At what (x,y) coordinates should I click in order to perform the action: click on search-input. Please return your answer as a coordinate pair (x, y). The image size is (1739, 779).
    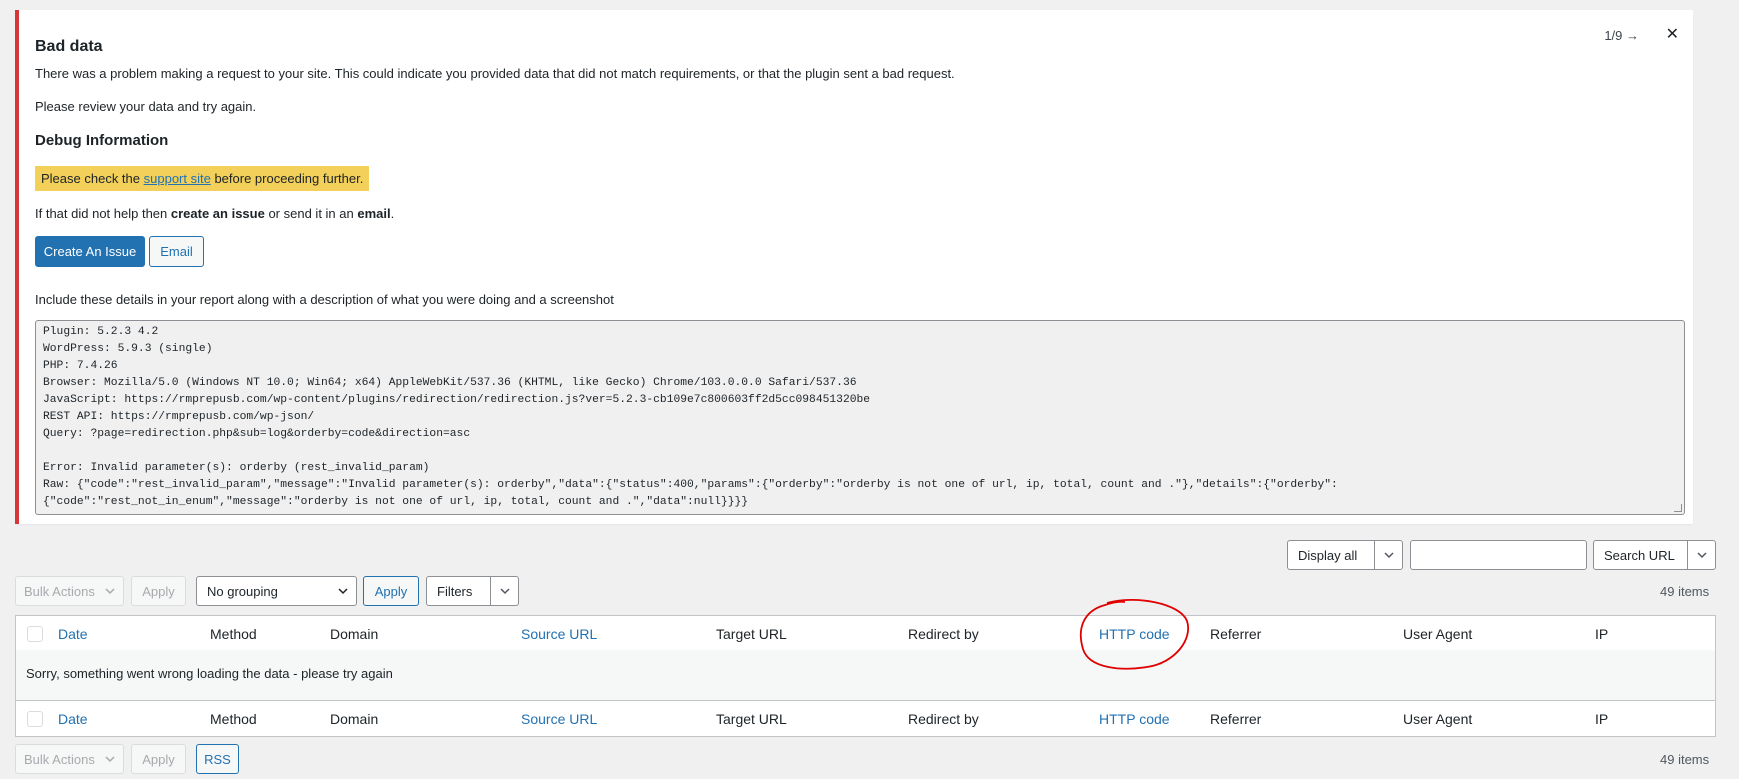
    Looking at the image, I should click on (1498, 555).